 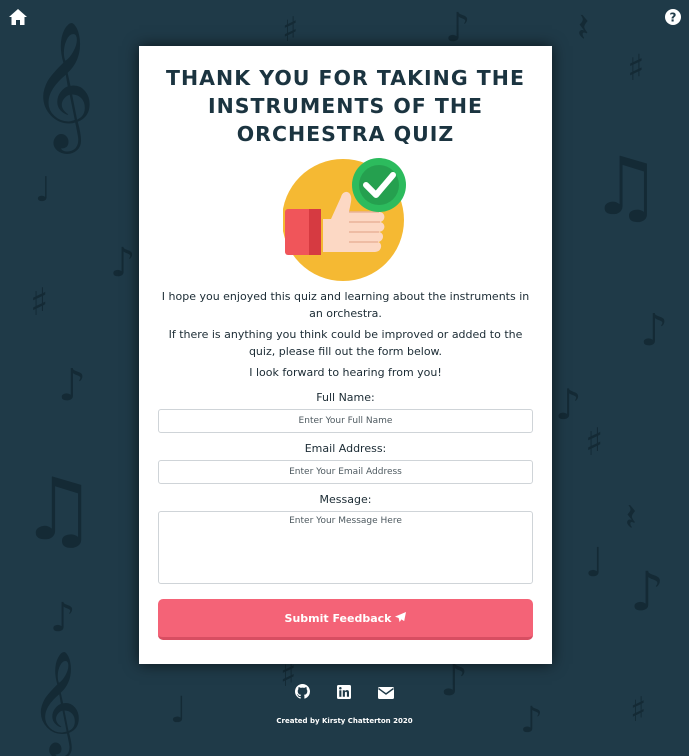 I want to click on email-label: Email Address:, so click(x=345, y=448).